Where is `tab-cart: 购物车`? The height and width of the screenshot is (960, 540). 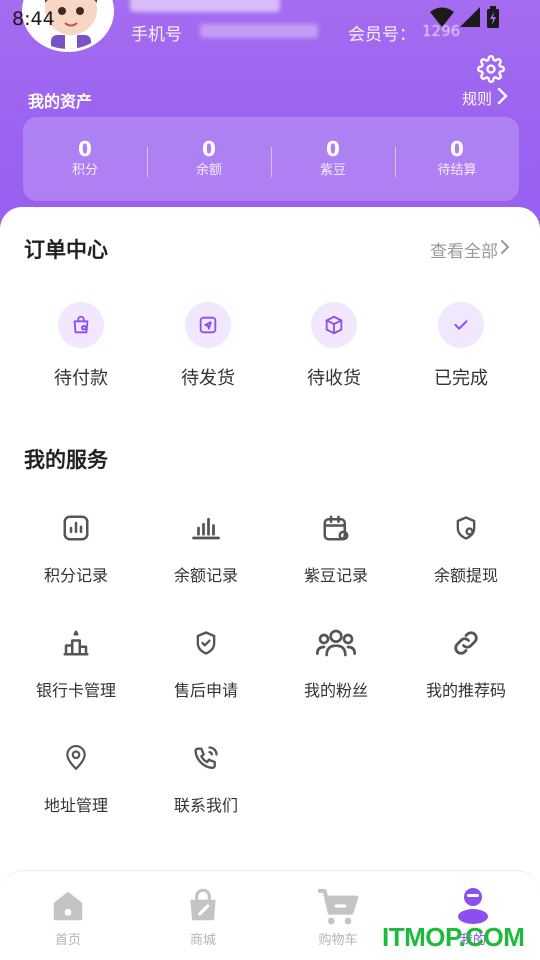 tab-cart: 购物车 is located at coordinates (338, 916).